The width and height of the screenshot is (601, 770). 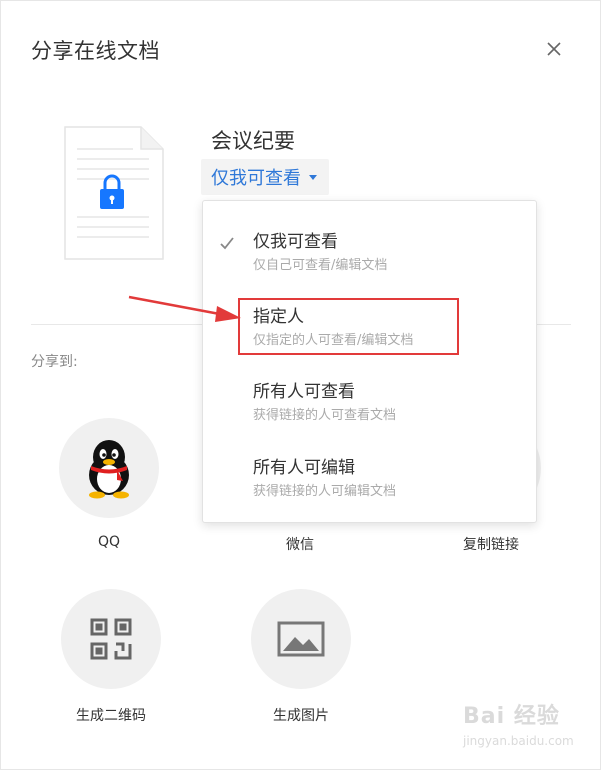 What do you see at coordinates (114, 193) in the screenshot?
I see `document-lock-icon` at bounding box center [114, 193].